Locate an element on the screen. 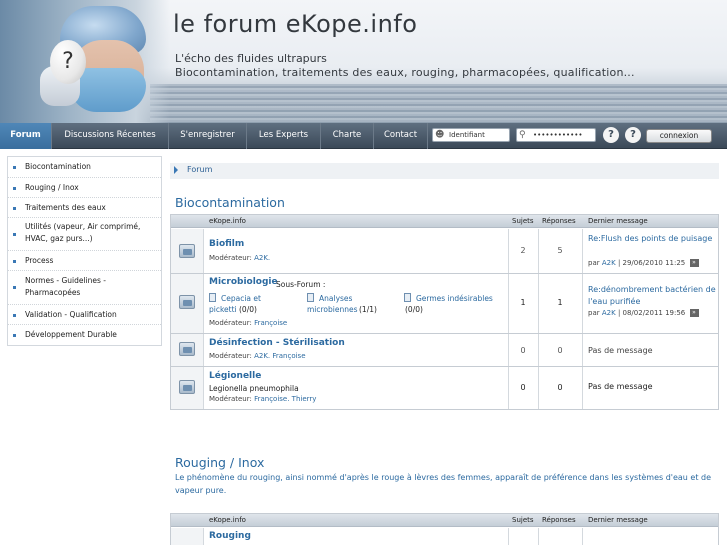 The width and height of the screenshot is (727, 545). sidebar-item-rouging: Rouging / Inox is located at coordinates (84, 188).